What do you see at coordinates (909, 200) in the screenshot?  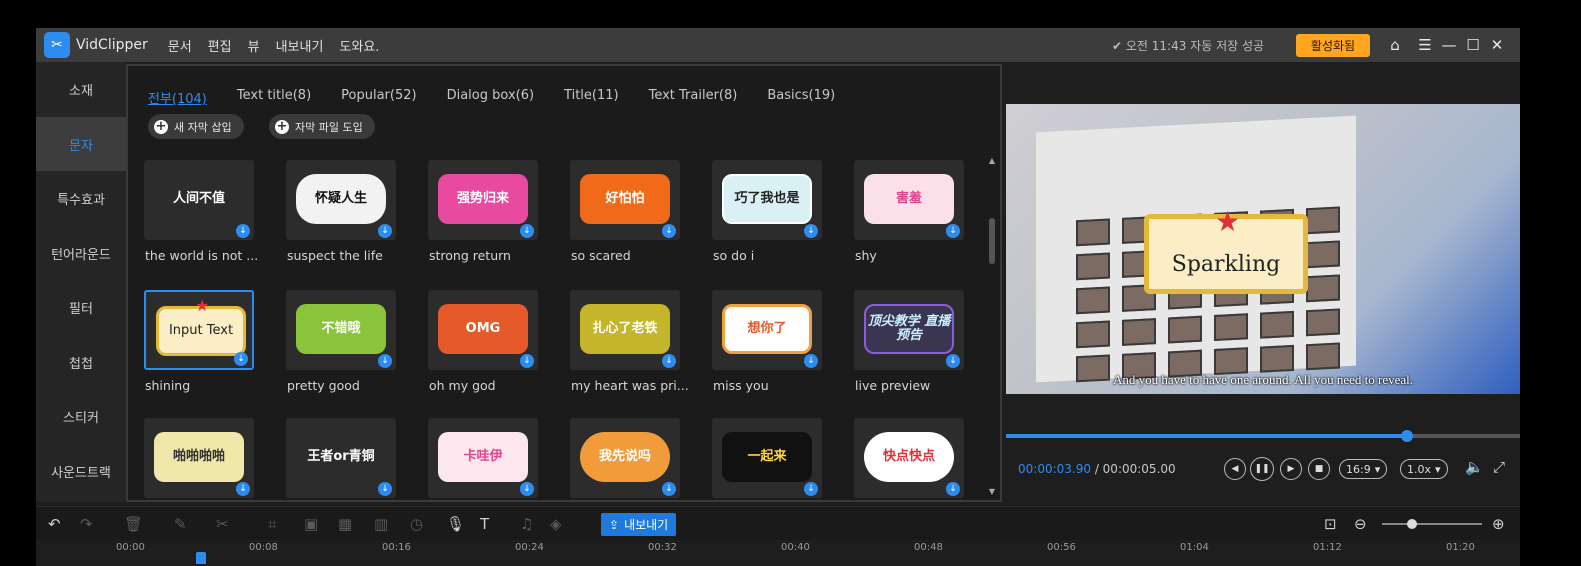 I see `template-tile: 害羞 ↓` at bounding box center [909, 200].